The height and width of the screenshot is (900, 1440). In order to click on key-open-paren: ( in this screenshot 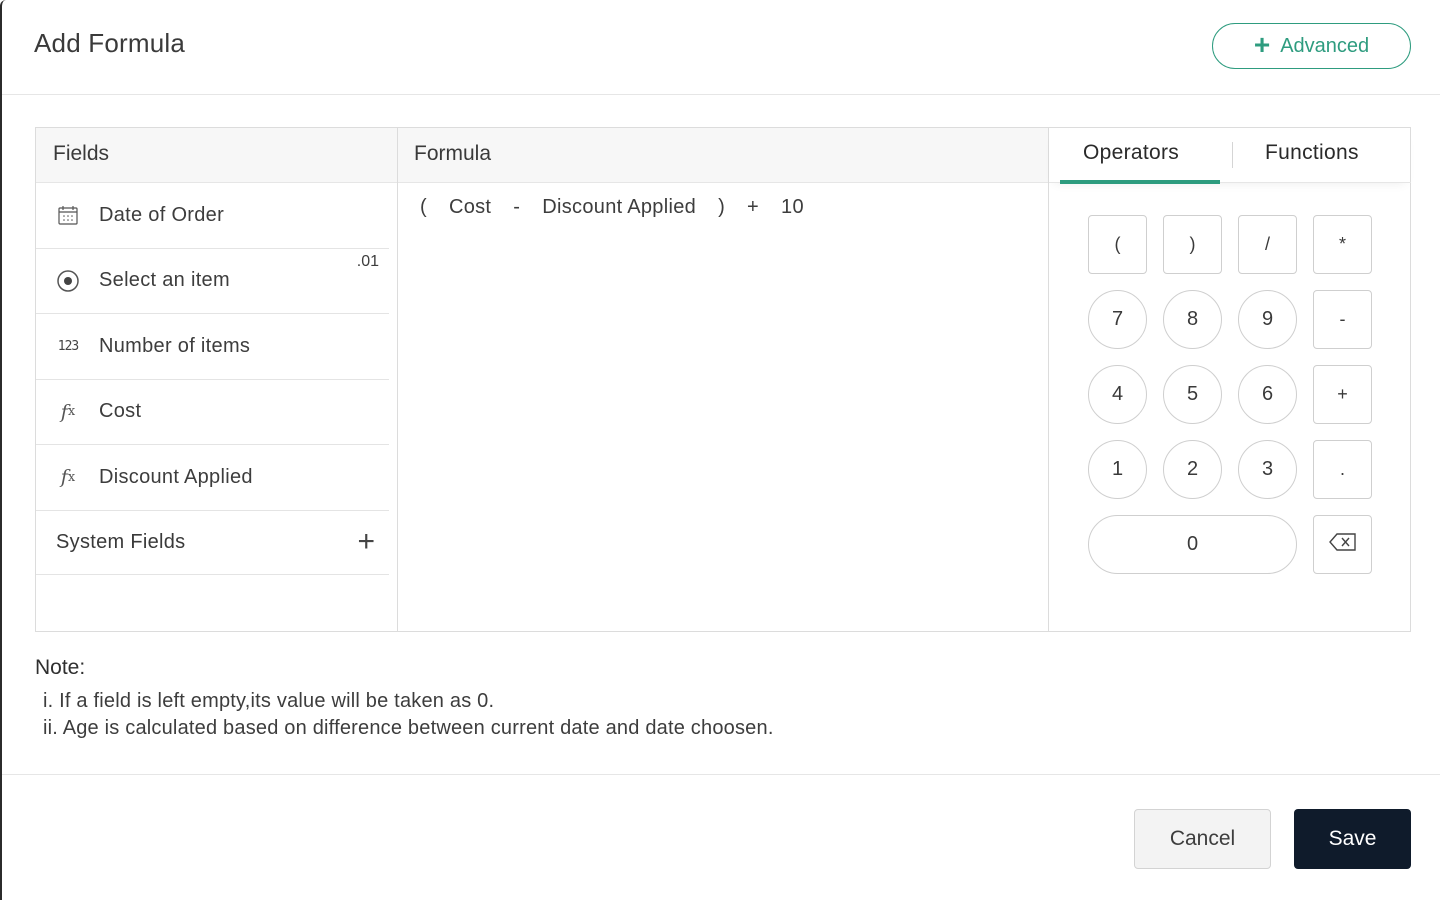, I will do `click(1117, 244)`.